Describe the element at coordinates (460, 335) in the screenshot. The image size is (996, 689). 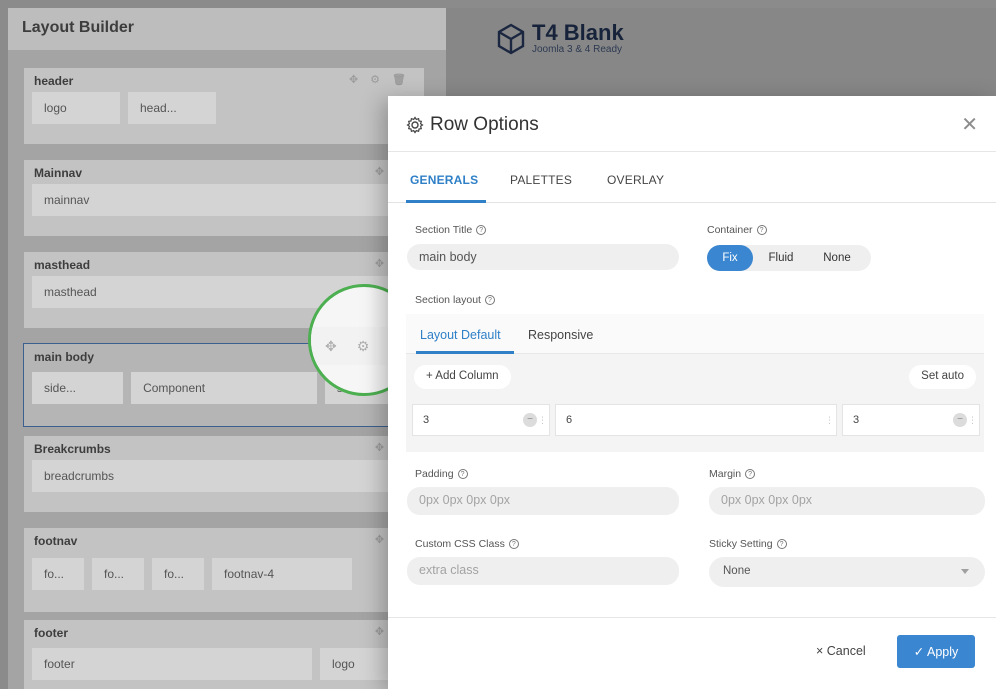
I see `tab-layout-default: Layout Default` at that location.